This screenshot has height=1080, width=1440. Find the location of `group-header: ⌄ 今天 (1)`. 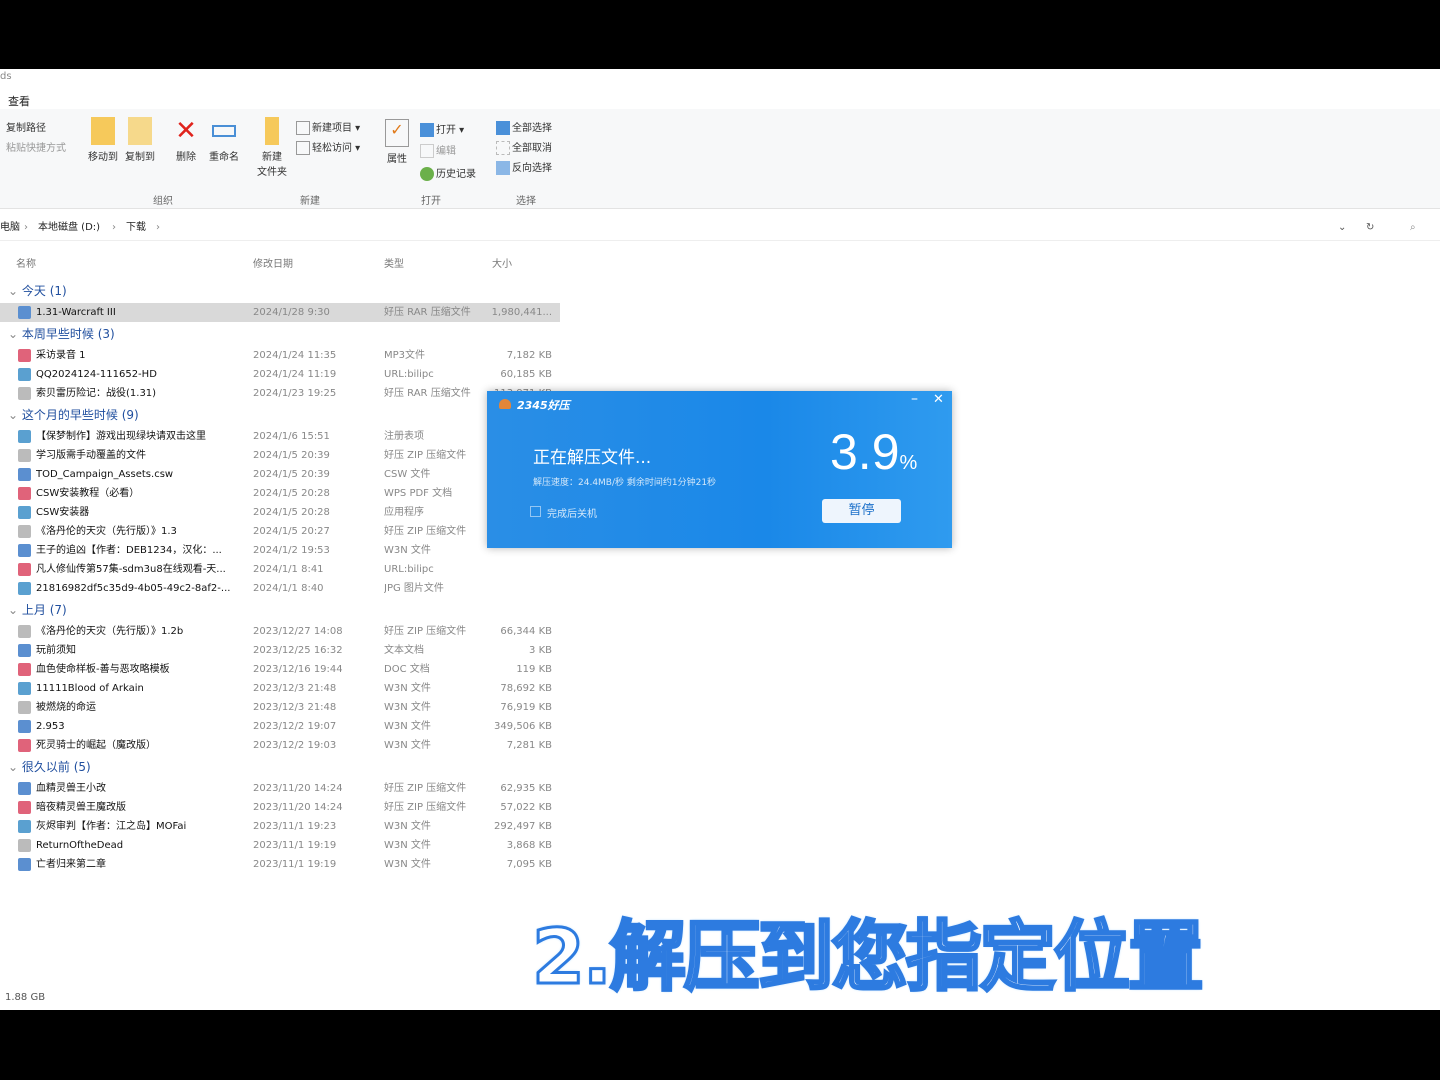

group-header: ⌄ 今天 (1) is located at coordinates (280, 291).